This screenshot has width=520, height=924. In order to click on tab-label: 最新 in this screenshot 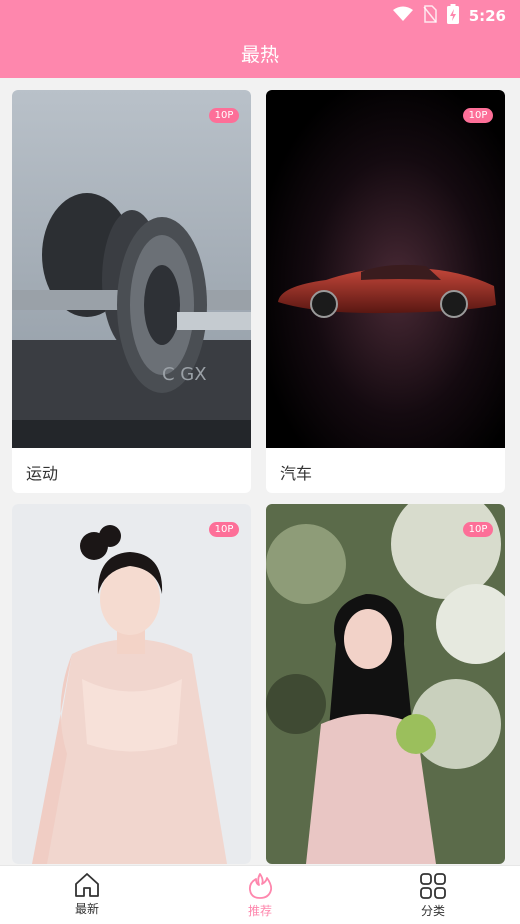, I will do `click(86, 909)`.